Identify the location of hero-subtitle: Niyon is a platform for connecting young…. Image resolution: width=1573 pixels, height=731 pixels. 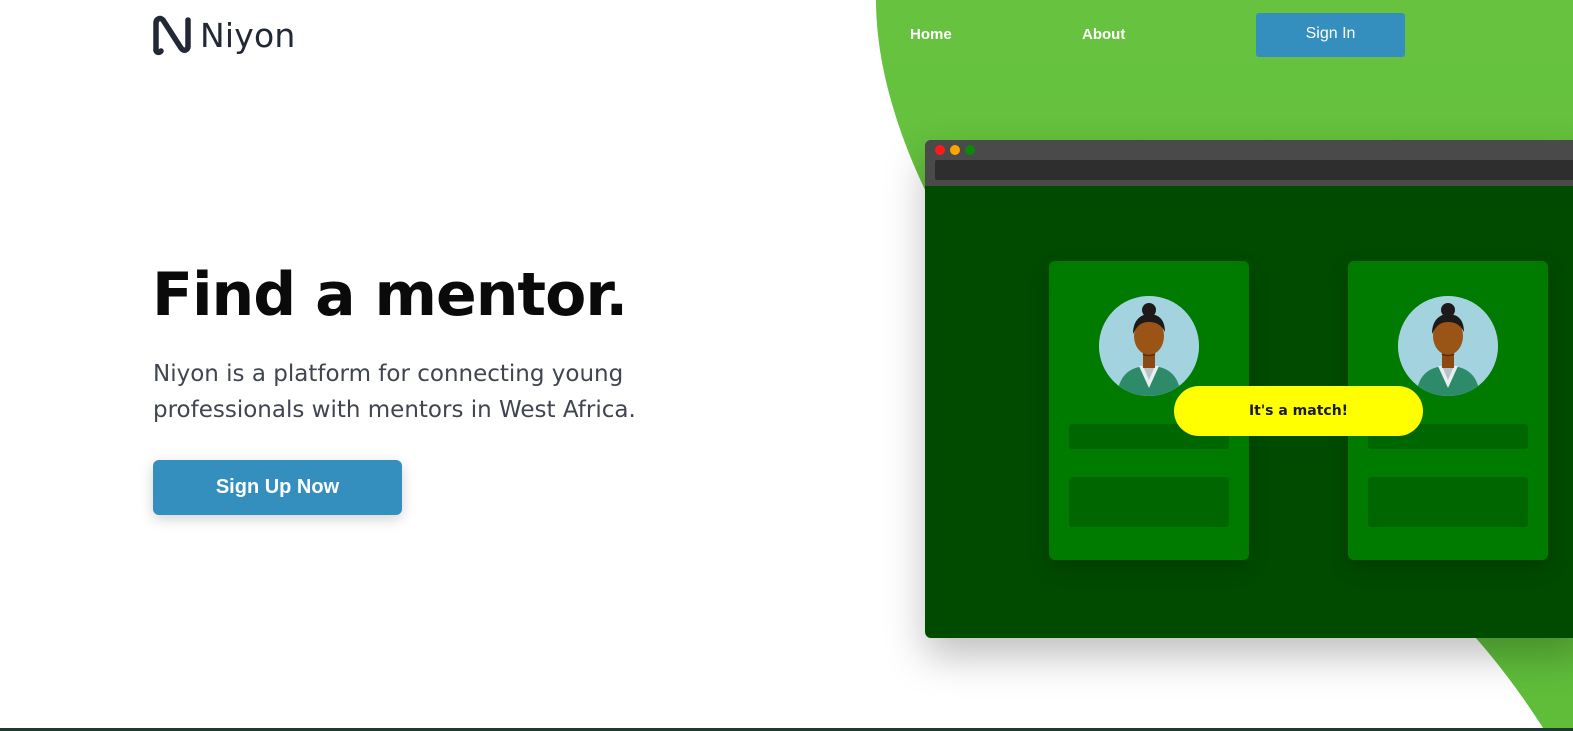
(394, 392).